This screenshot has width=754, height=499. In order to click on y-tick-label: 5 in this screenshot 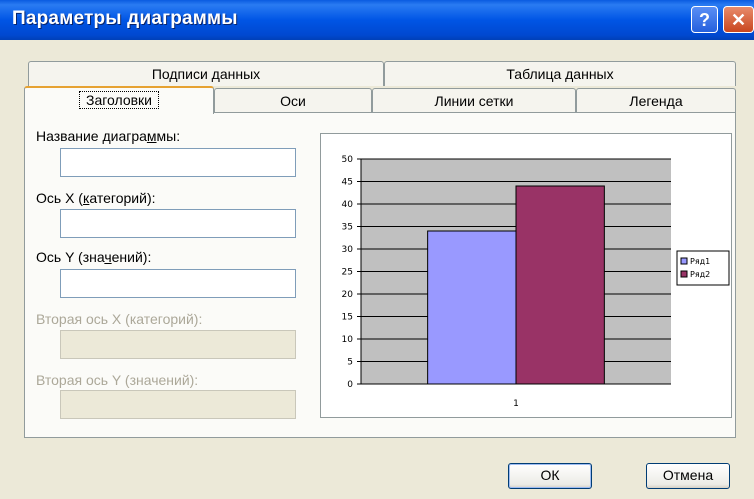, I will do `click(350, 363)`.